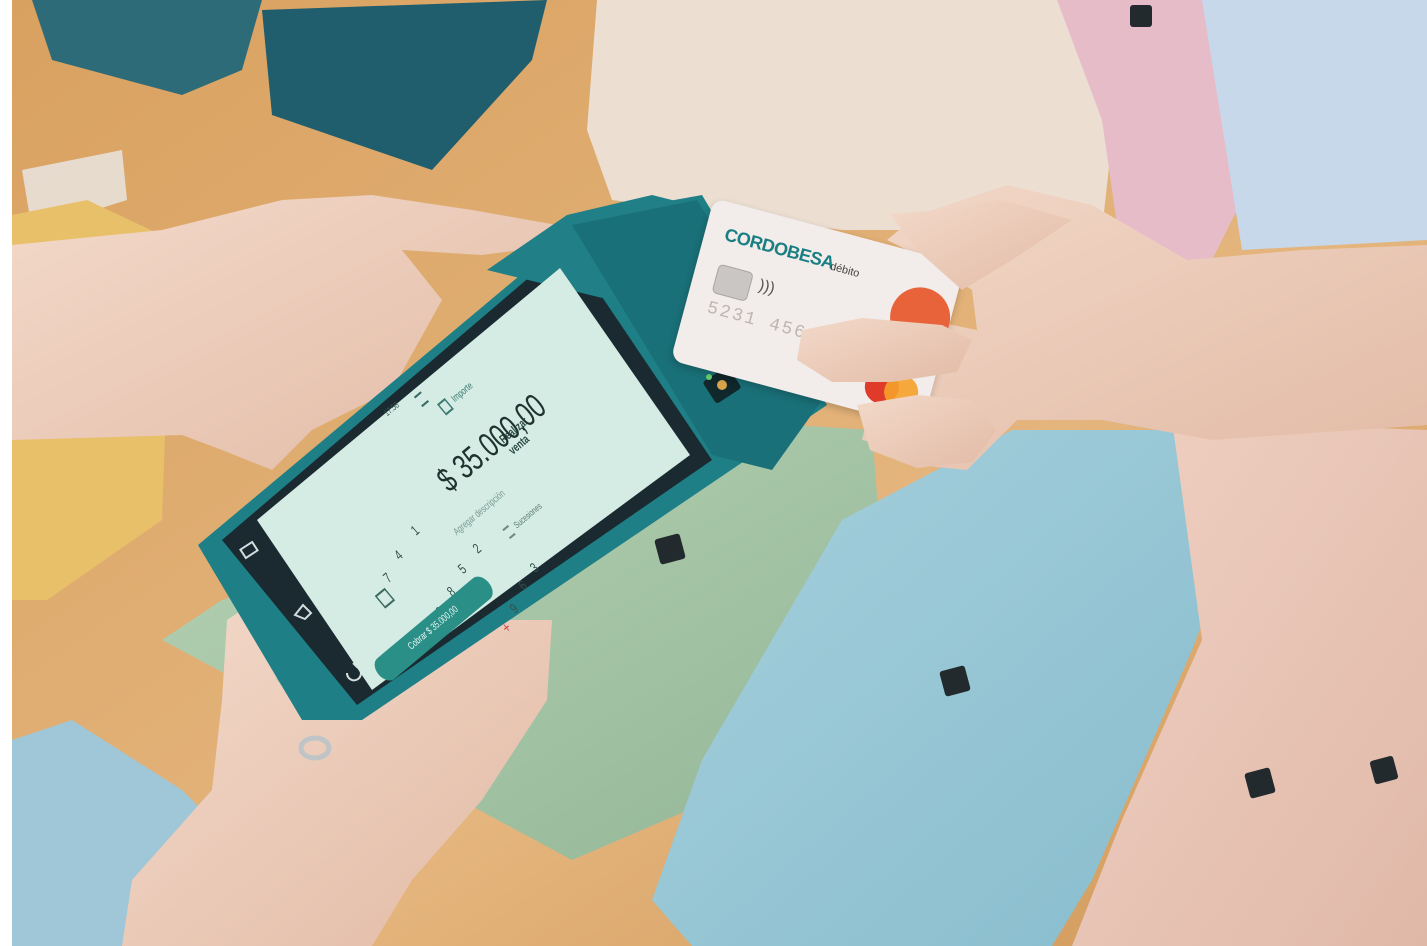  I want to click on index-finger, so click(884, 350).